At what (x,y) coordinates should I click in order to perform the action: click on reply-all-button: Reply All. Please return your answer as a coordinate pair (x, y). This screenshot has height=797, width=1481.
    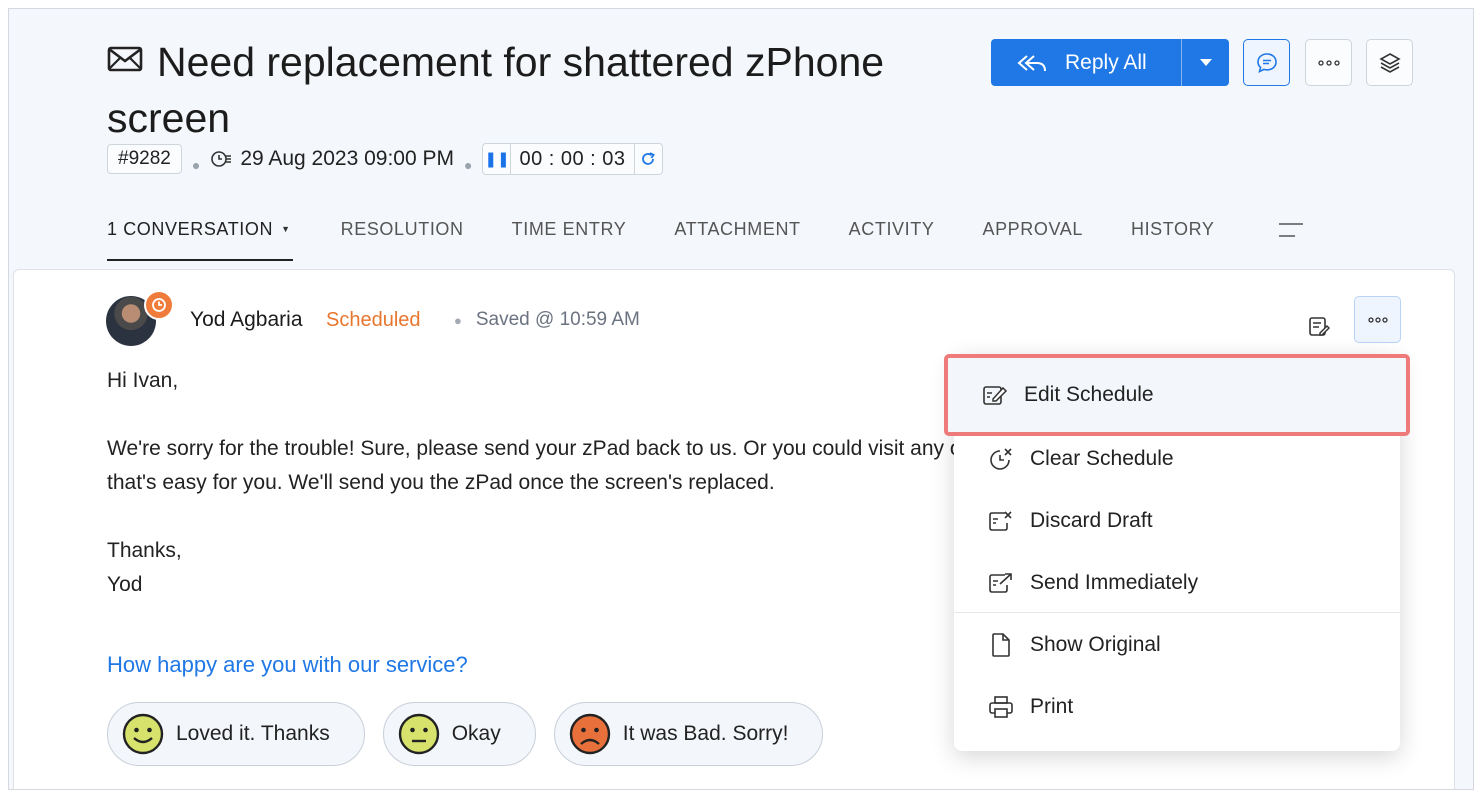
    Looking at the image, I should click on (1110, 62).